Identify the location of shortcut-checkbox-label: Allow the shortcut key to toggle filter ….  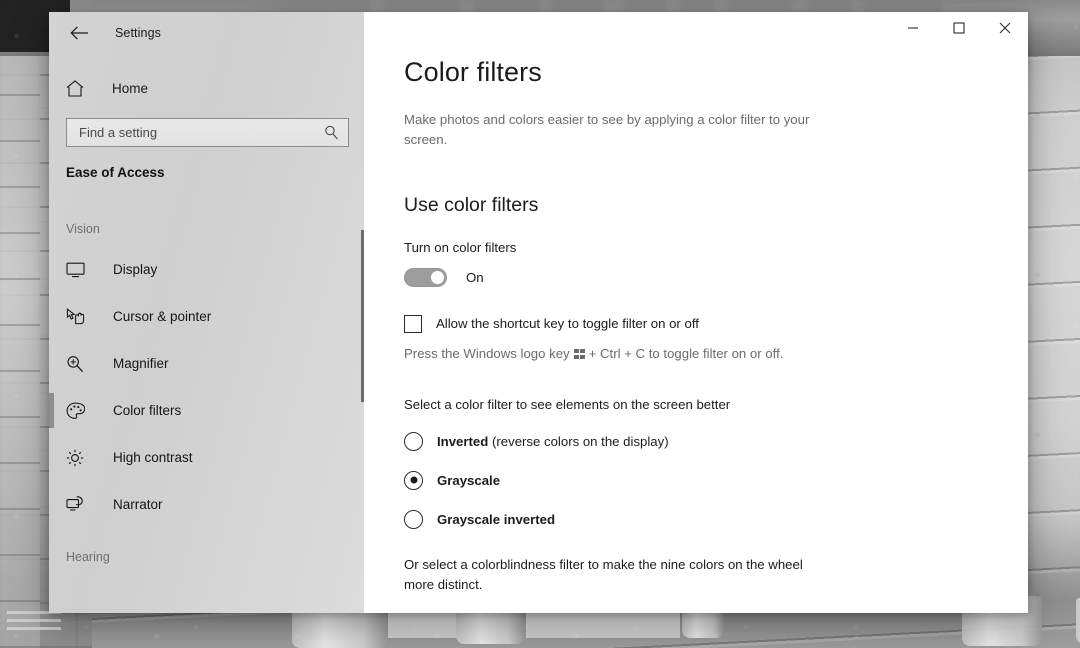
(567, 324).